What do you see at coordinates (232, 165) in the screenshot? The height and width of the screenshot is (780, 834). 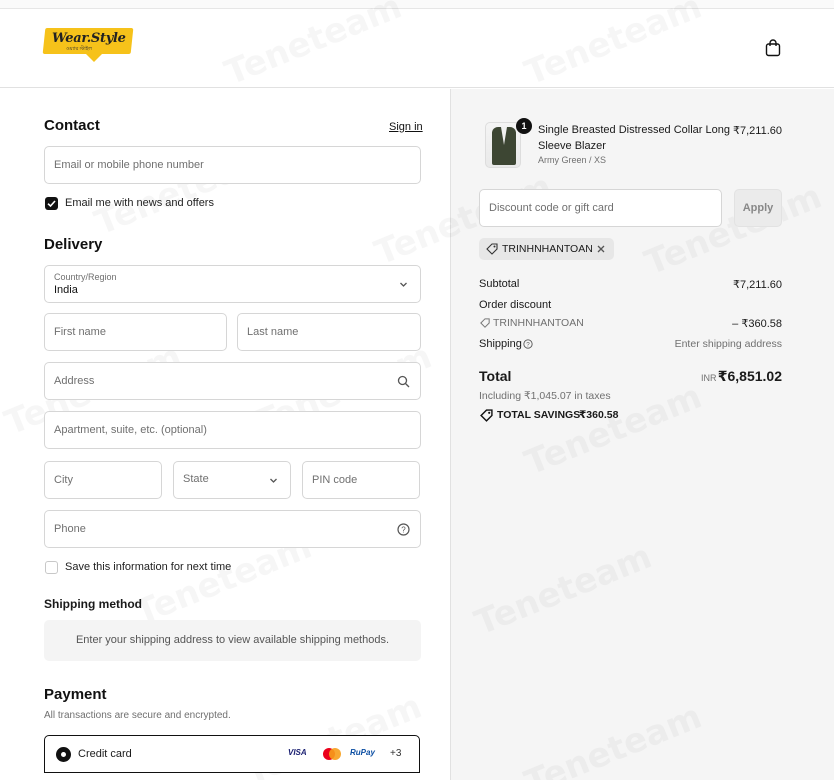 I see `email-field: Email or mobile phone number` at bounding box center [232, 165].